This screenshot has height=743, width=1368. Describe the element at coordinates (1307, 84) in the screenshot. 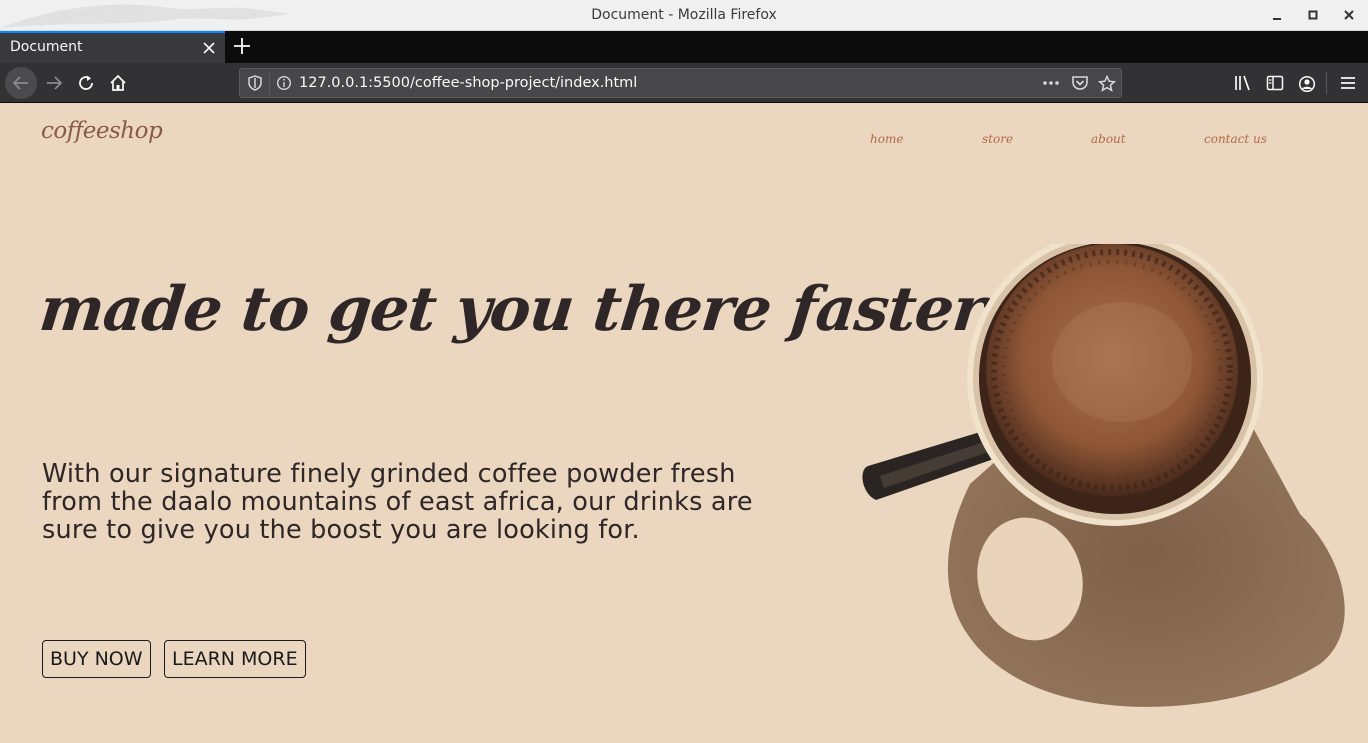

I see `account-icon` at that location.